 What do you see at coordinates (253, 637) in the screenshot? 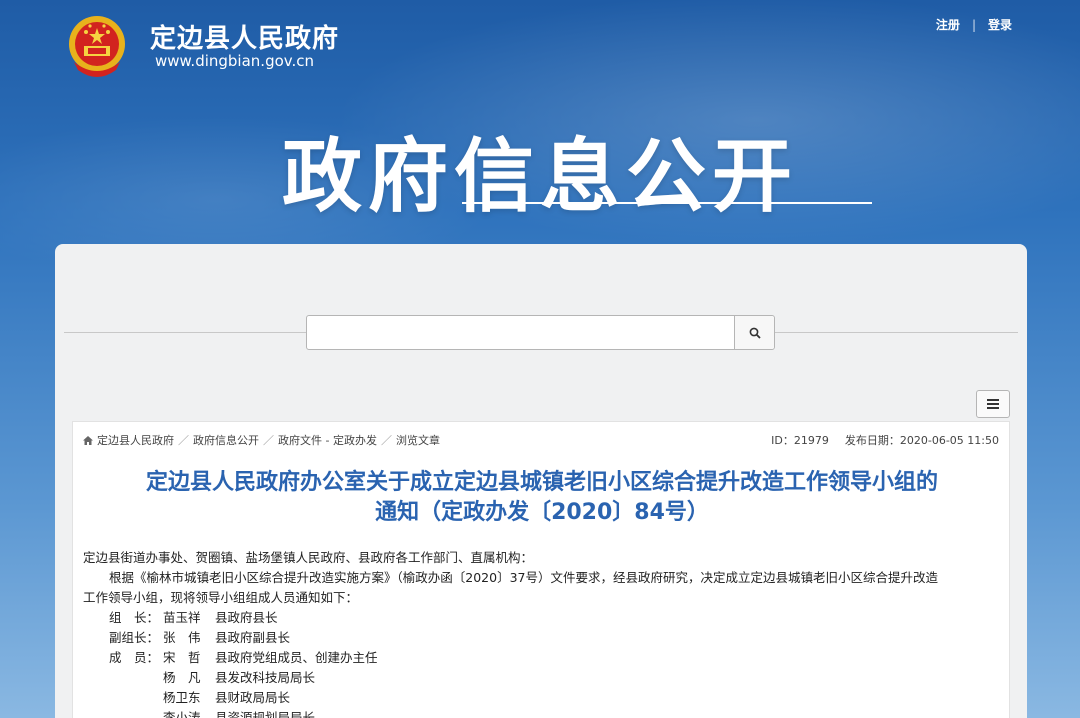
I see `member-title: 县政府副县长` at bounding box center [253, 637].